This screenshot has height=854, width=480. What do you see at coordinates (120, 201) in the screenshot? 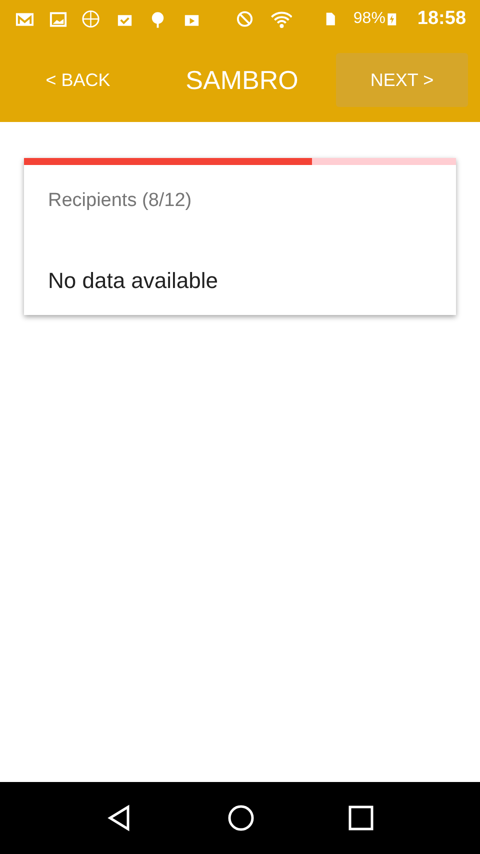
I see `card-heading: Recipients (8/12)` at bounding box center [120, 201].